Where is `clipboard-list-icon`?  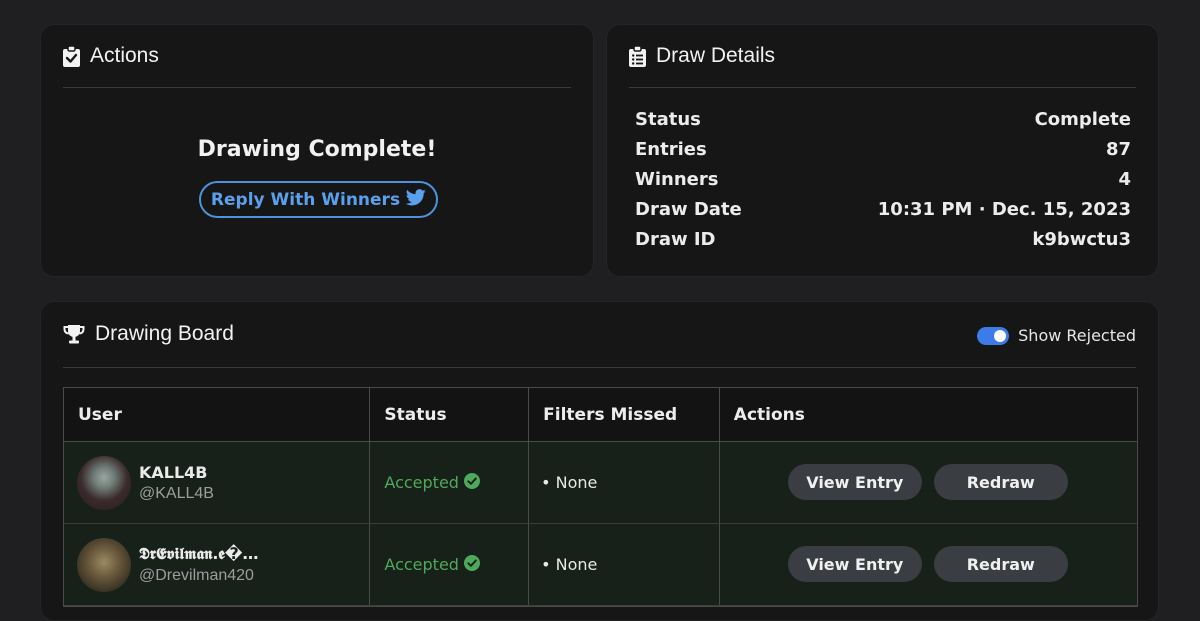
clipboard-list-icon is located at coordinates (637, 56).